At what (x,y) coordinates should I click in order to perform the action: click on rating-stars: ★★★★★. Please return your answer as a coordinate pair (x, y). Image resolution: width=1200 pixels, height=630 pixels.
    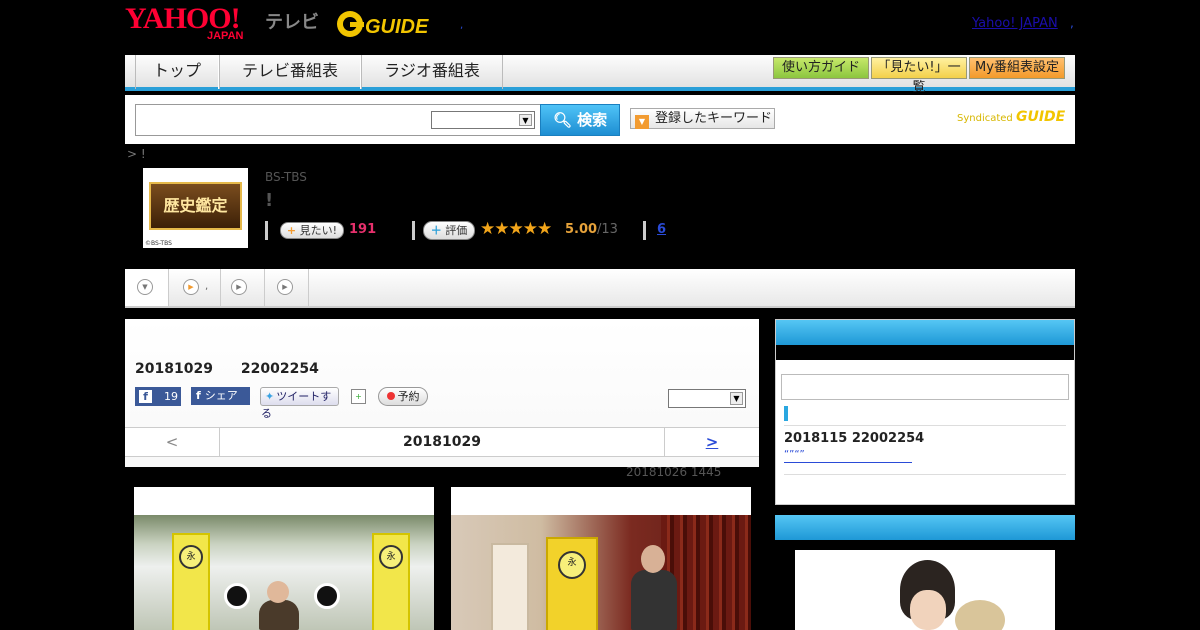
    Looking at the image, I should click on (516, 229).